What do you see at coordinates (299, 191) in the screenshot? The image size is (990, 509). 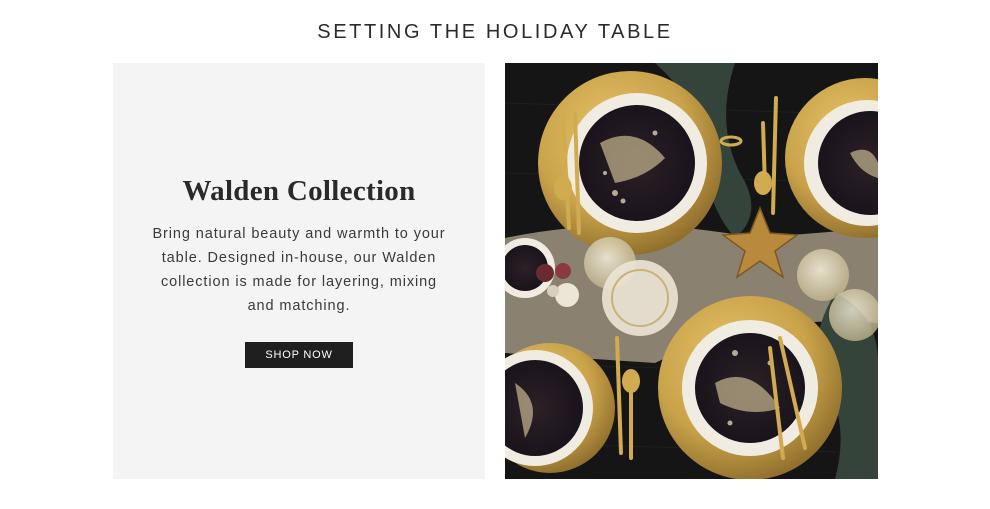 I see `promo-heading: Walden Collection` at bounding box center [299, 191].